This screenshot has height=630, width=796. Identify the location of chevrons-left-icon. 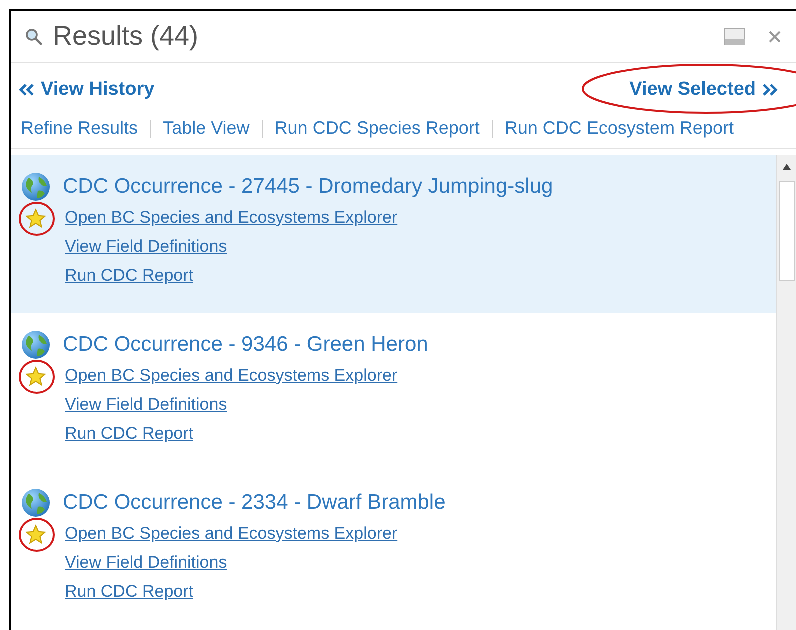
(27, 90).